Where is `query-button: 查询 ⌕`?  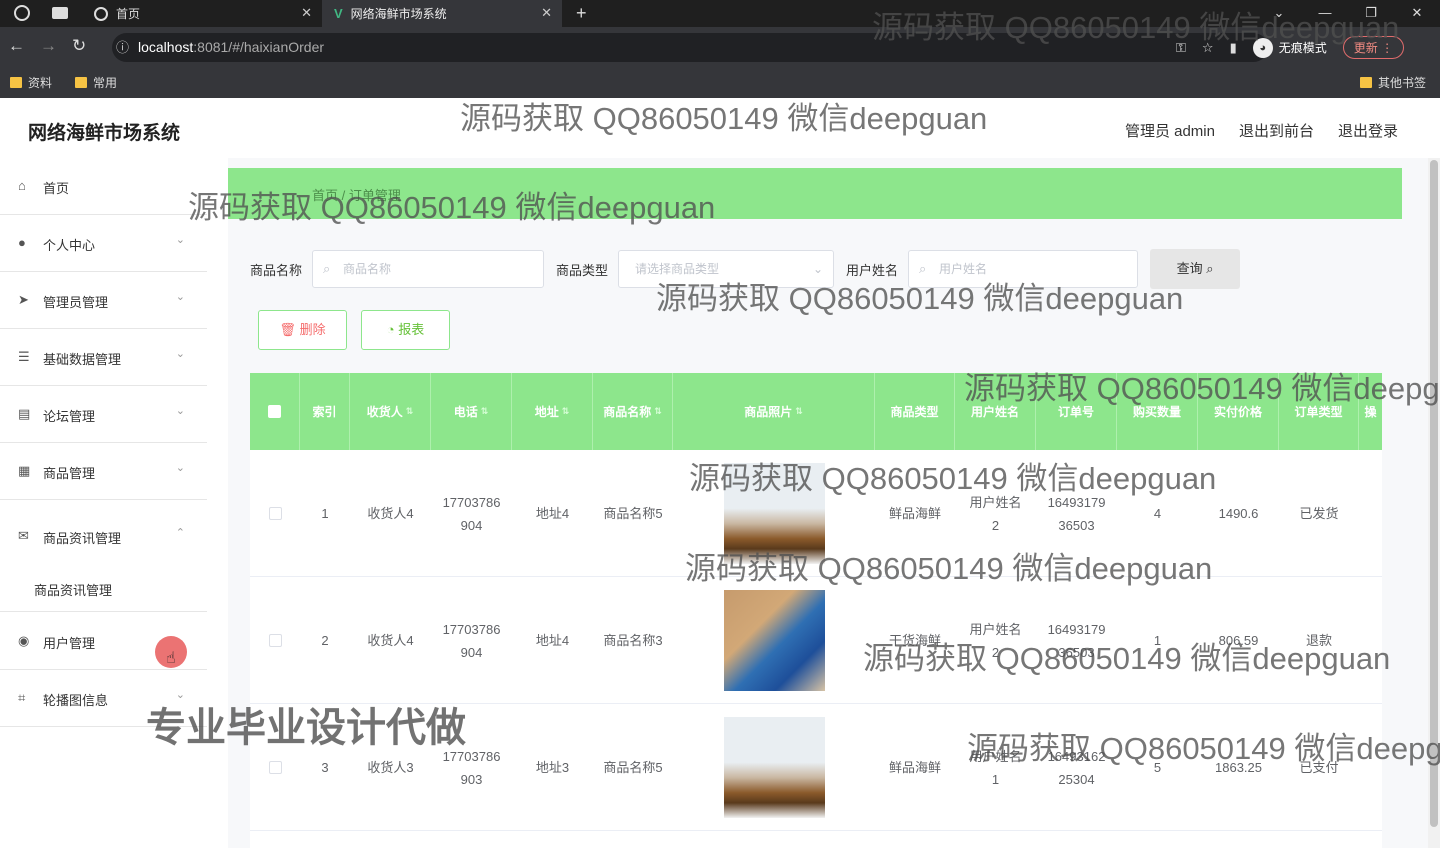 query-button: 查询 ⌕ is located at coordinates (1195, 269).